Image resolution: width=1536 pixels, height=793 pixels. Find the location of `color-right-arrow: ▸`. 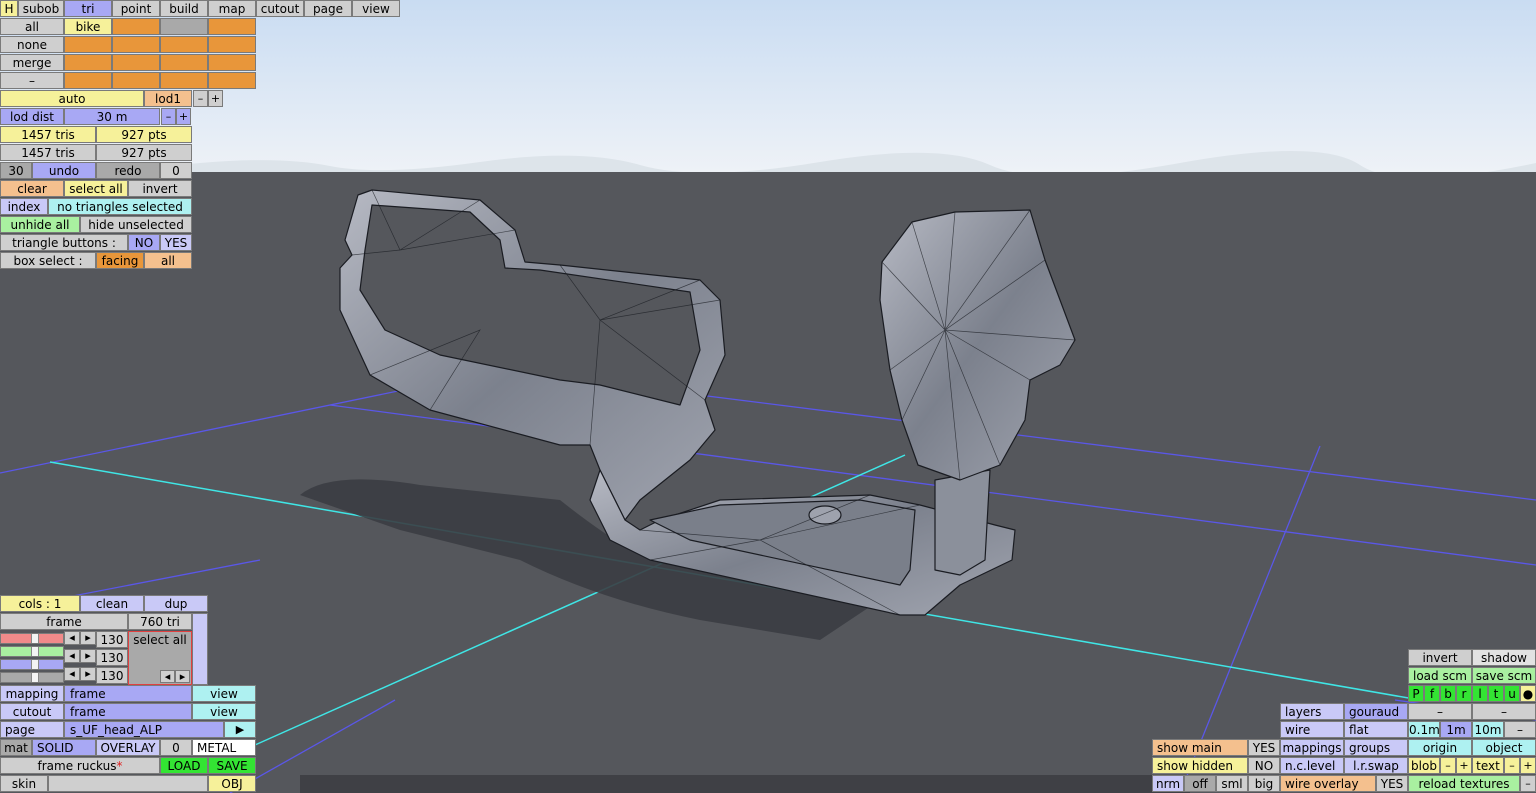

color-right-arrow: ▸ is located at coordinates (182, 676).